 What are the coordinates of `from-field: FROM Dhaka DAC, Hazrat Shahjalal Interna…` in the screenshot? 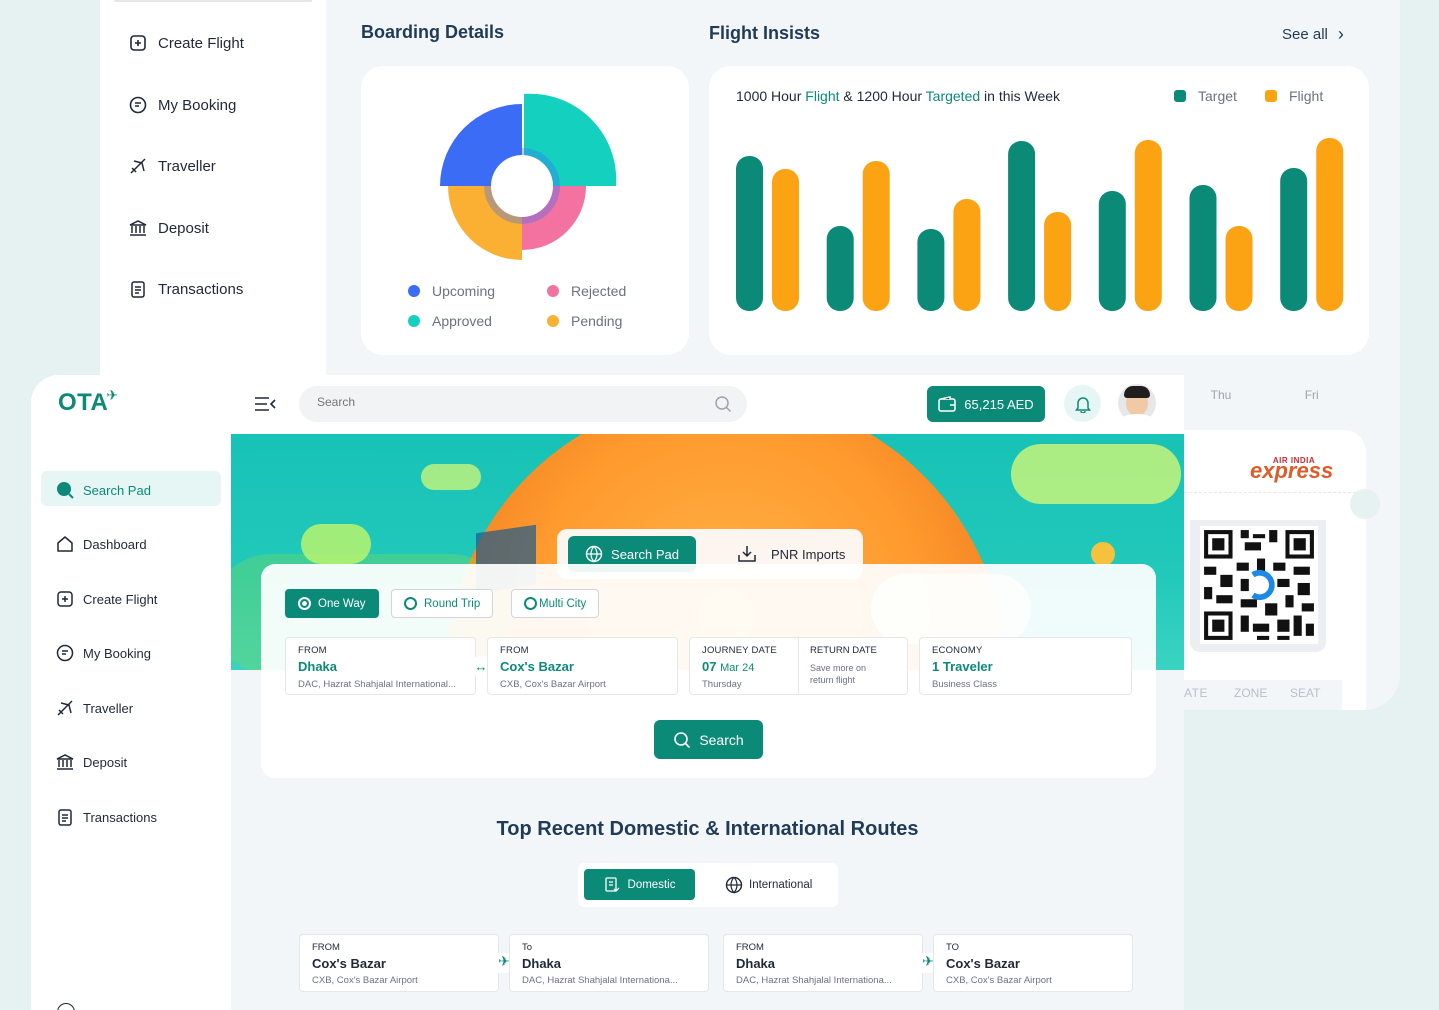 It's located at (380, 666).